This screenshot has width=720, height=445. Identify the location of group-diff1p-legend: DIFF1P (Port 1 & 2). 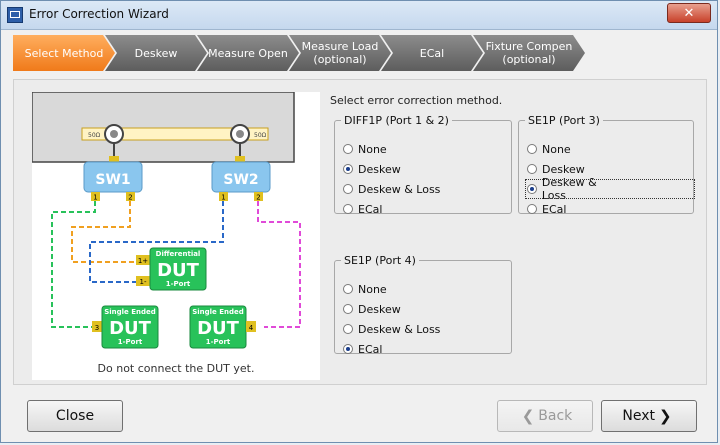
(396, 120).